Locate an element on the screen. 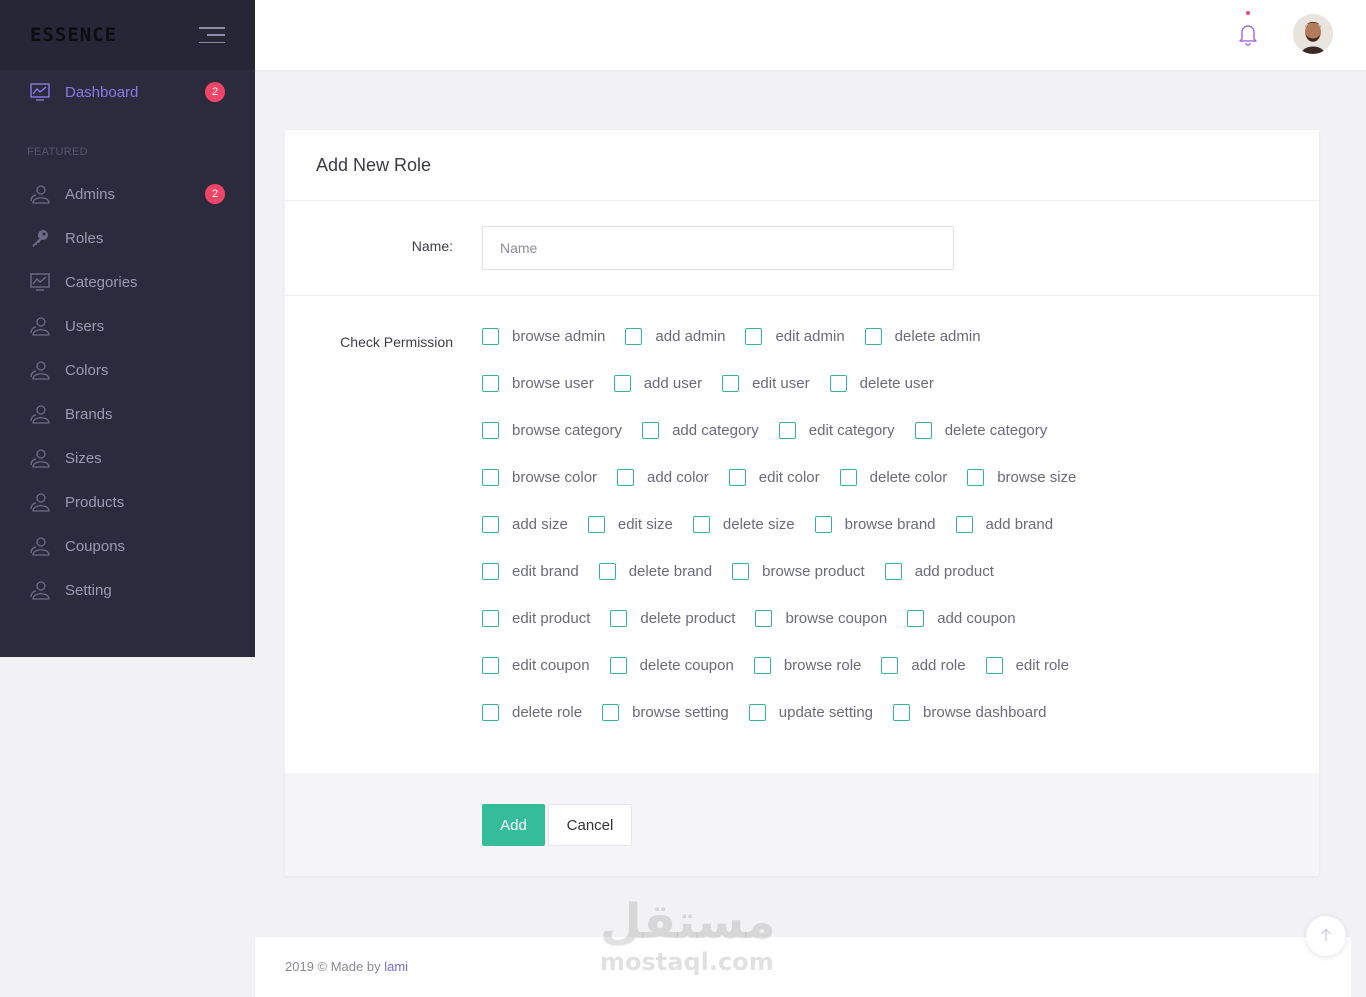 This screenshot has height=997, width=1366. permission-edit-coupon: edit coupon is located at coordinates (536, 665).